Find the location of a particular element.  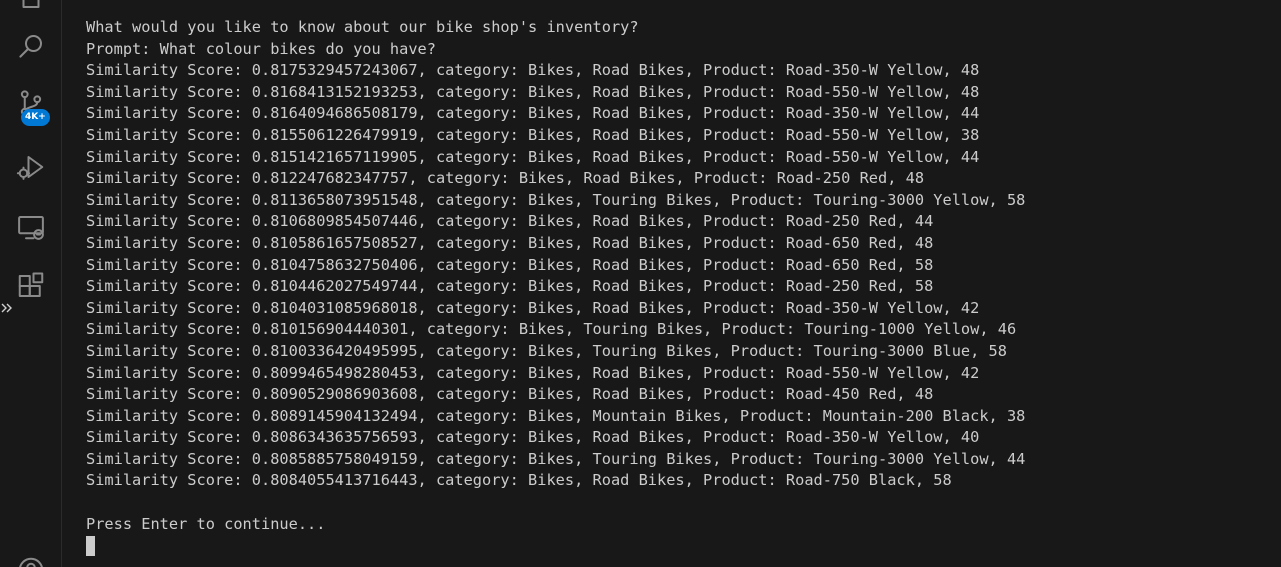

search-icon is located at coordinates (31, 46).